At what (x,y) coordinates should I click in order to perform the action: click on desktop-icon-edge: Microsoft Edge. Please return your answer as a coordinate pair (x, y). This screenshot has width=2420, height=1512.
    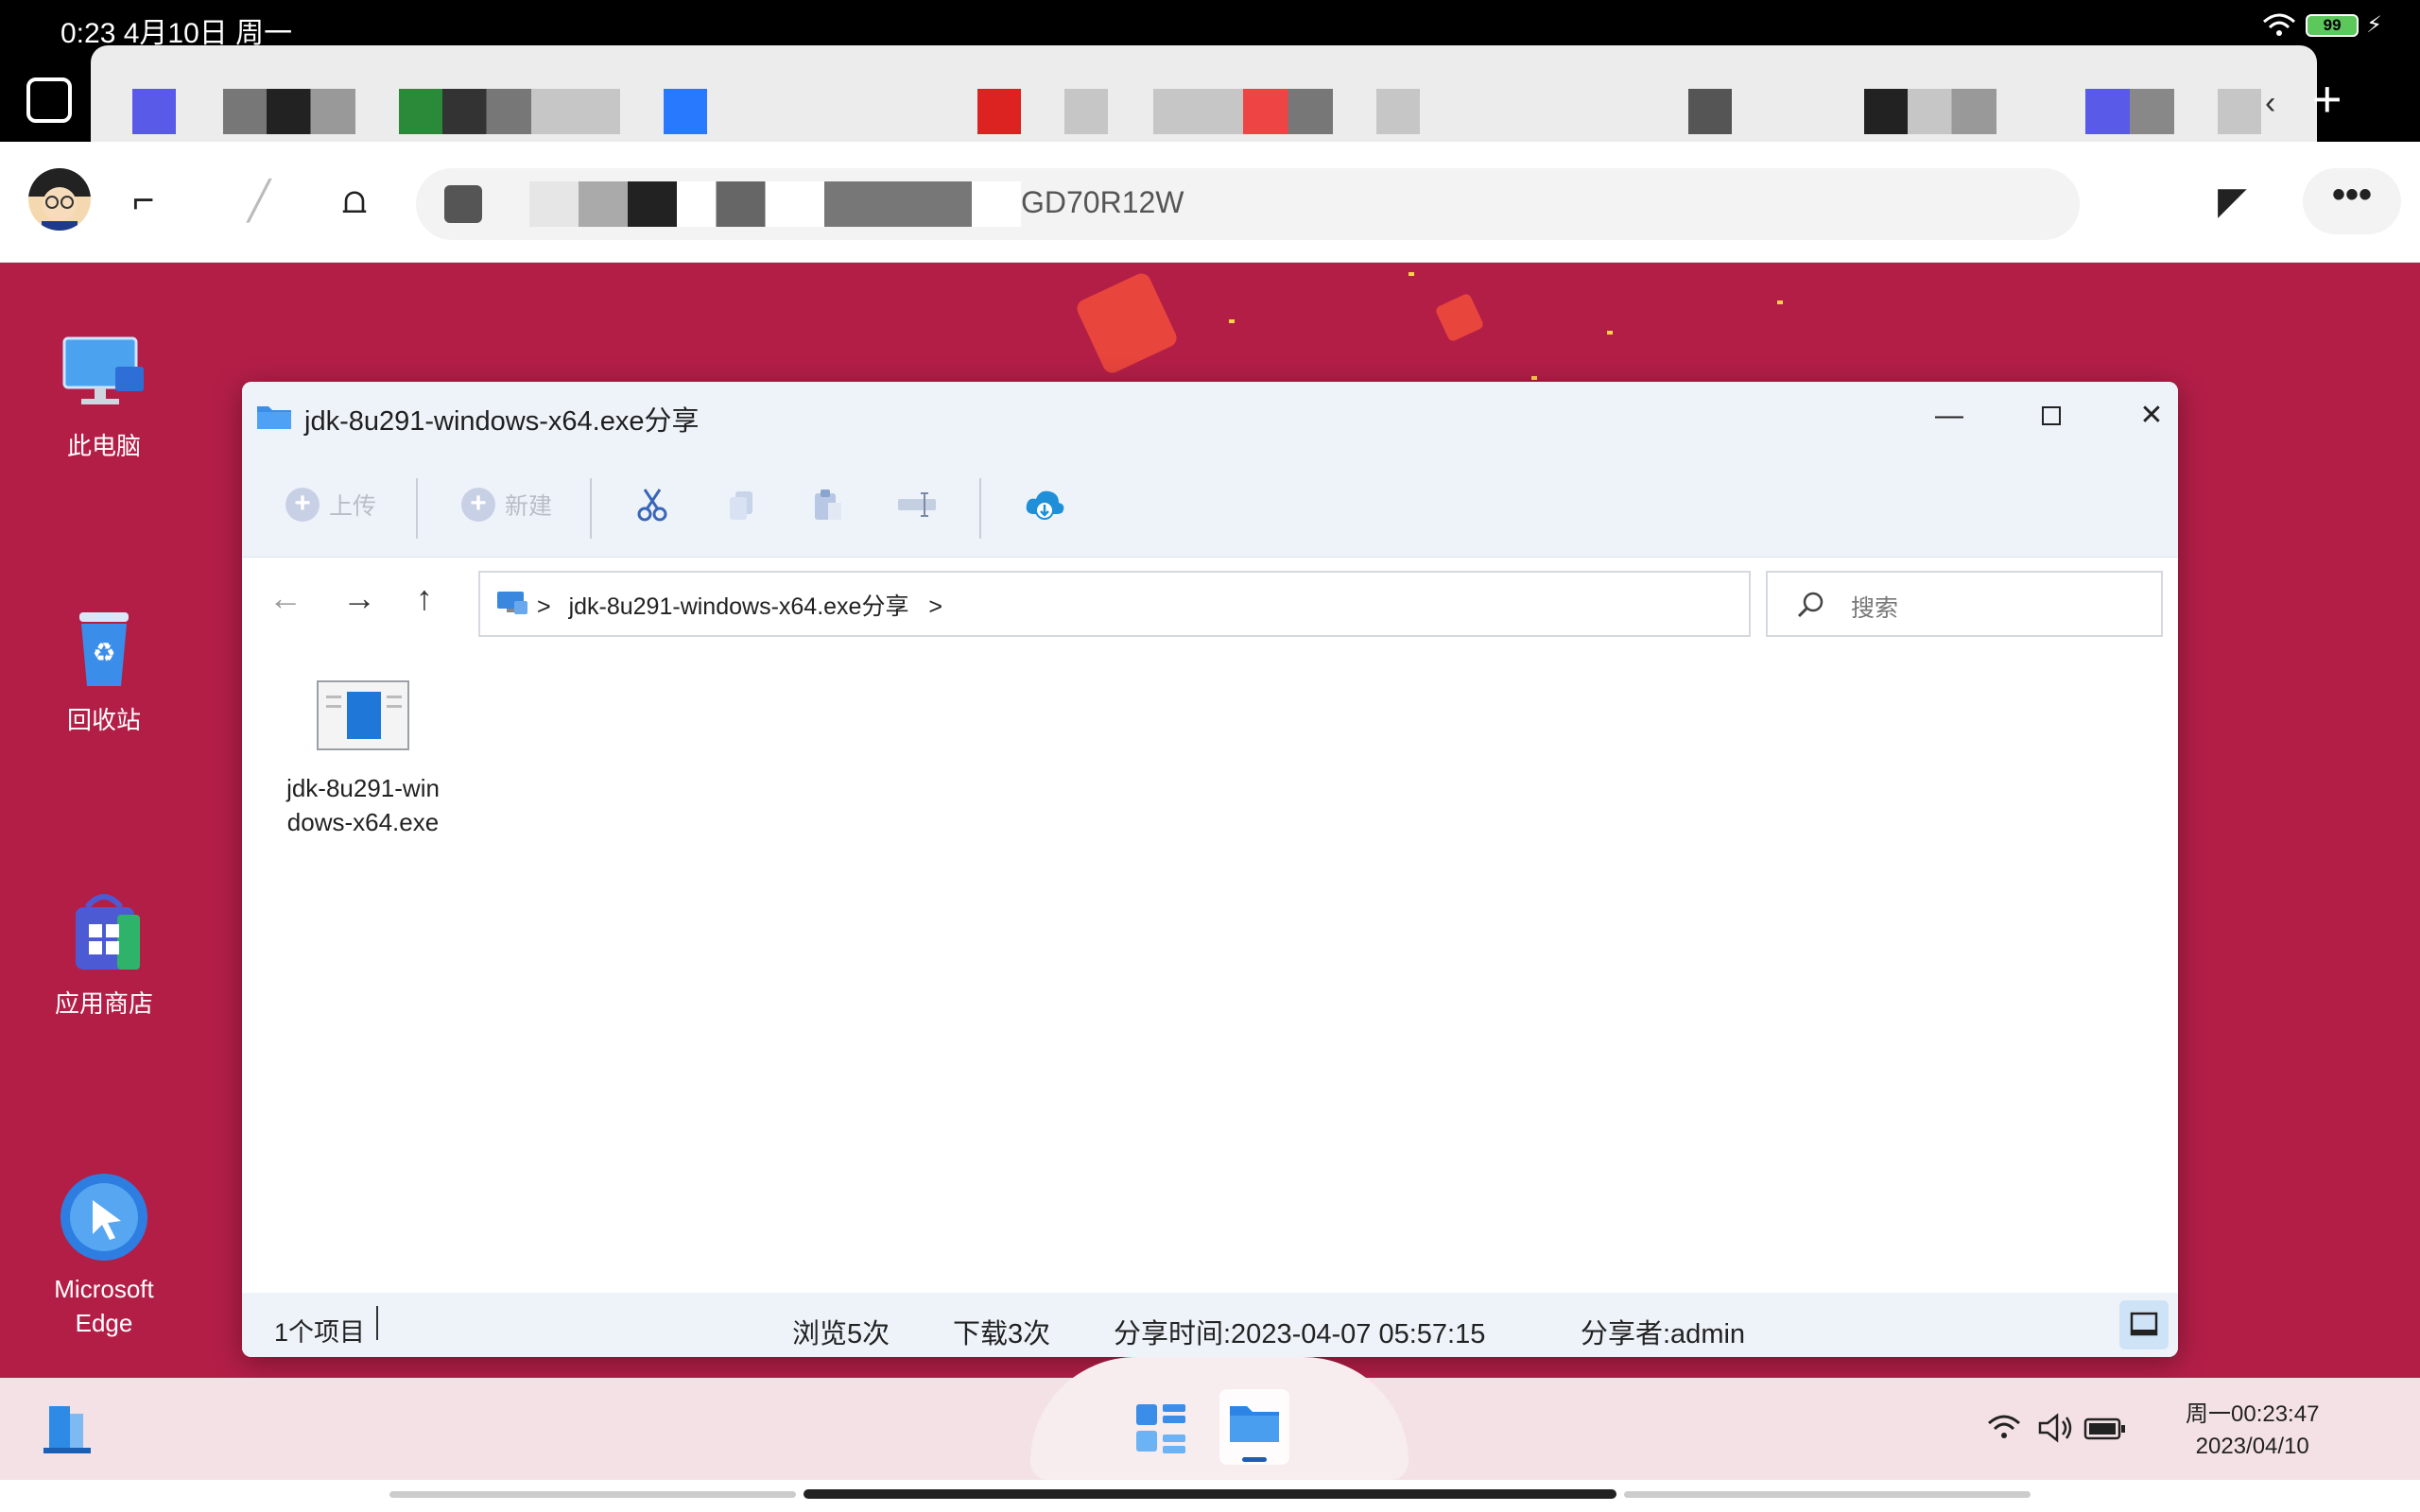
    Looking at the image, I should click on (104, 1256).